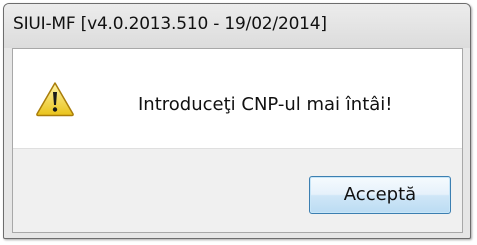 The image size is (477, 245). What do you see at coordinates (380, 195) in the screenshot?
I see `accept-button: Acceptă` at bounding box center [380, 195].